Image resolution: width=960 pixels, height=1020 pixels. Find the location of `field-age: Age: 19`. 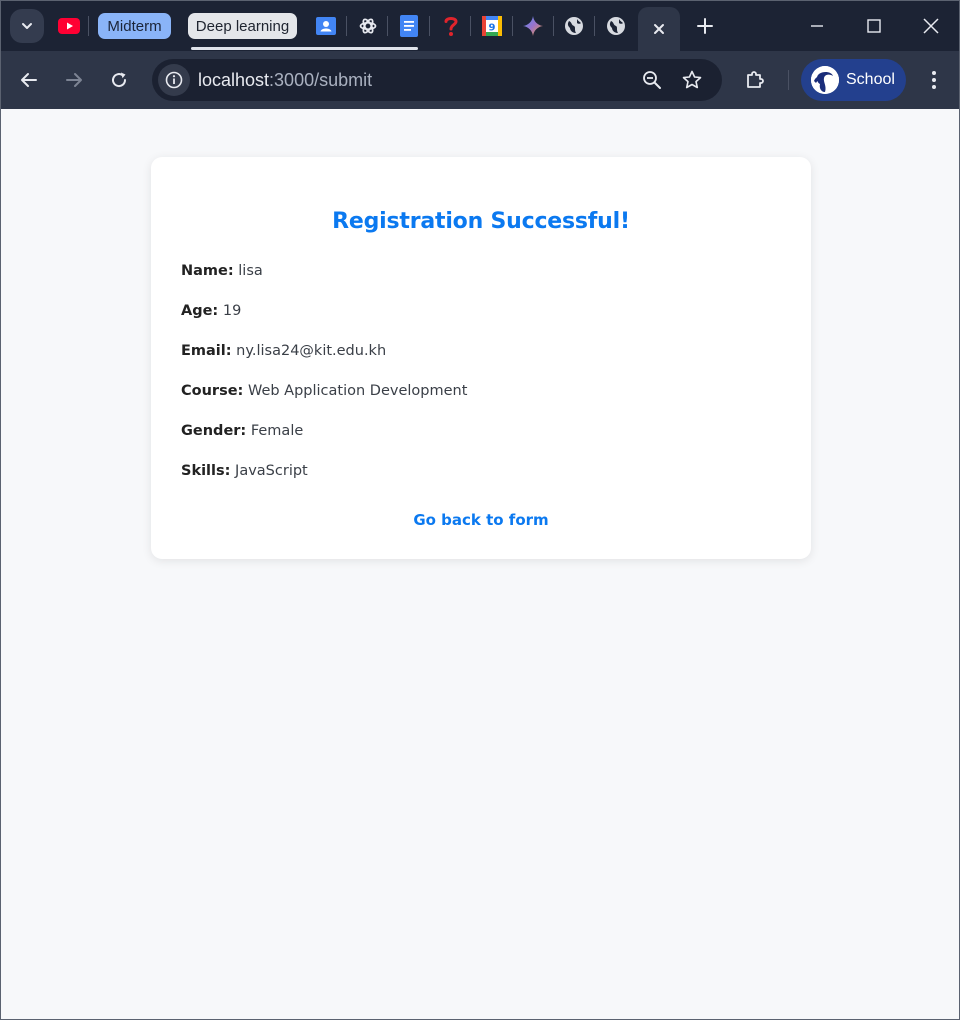

field-age: Age: 19 is located at coordinates (211, 311).